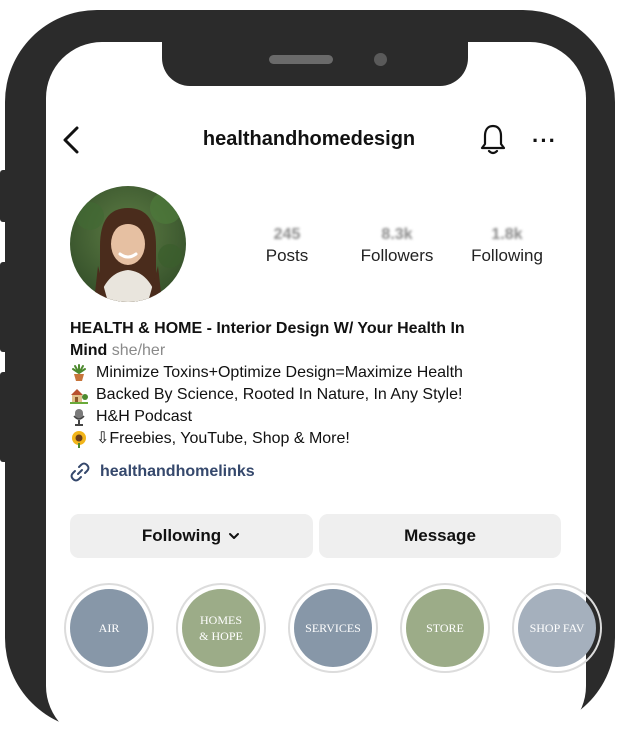  I want to click on message-button-label: Message, so click(440, 535).